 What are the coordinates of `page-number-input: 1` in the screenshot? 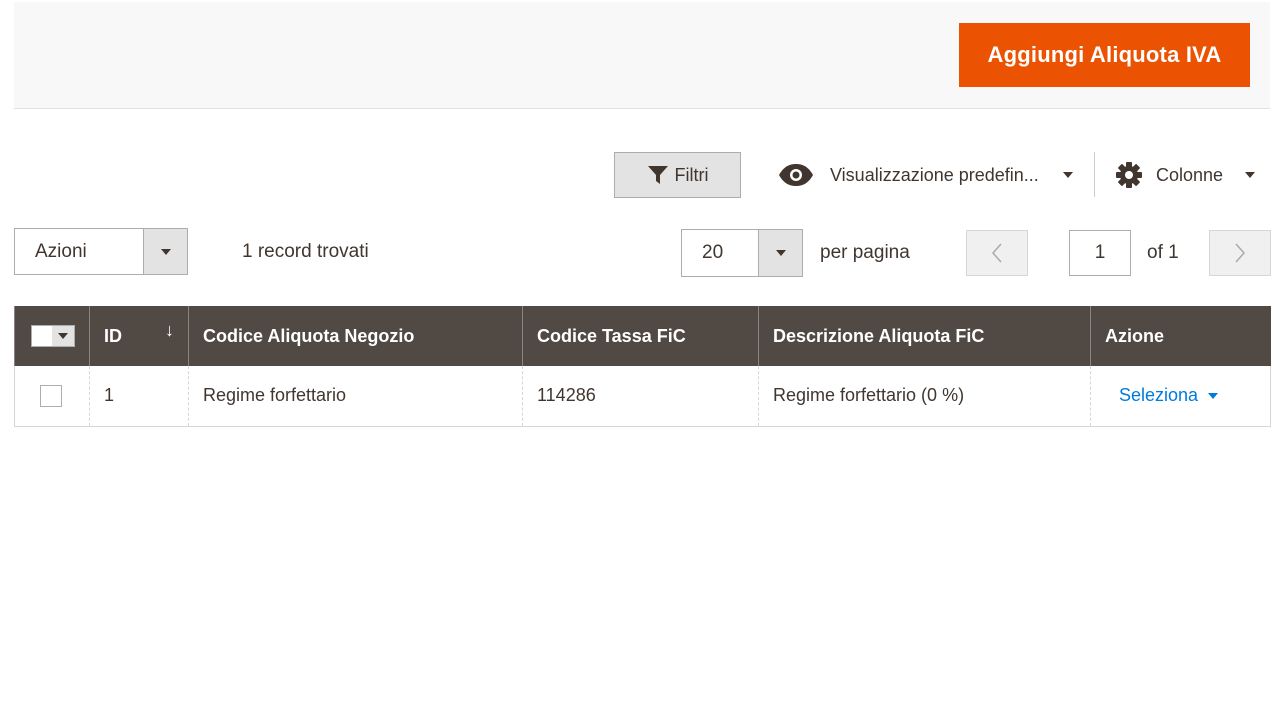 It's located at (1100, 253).